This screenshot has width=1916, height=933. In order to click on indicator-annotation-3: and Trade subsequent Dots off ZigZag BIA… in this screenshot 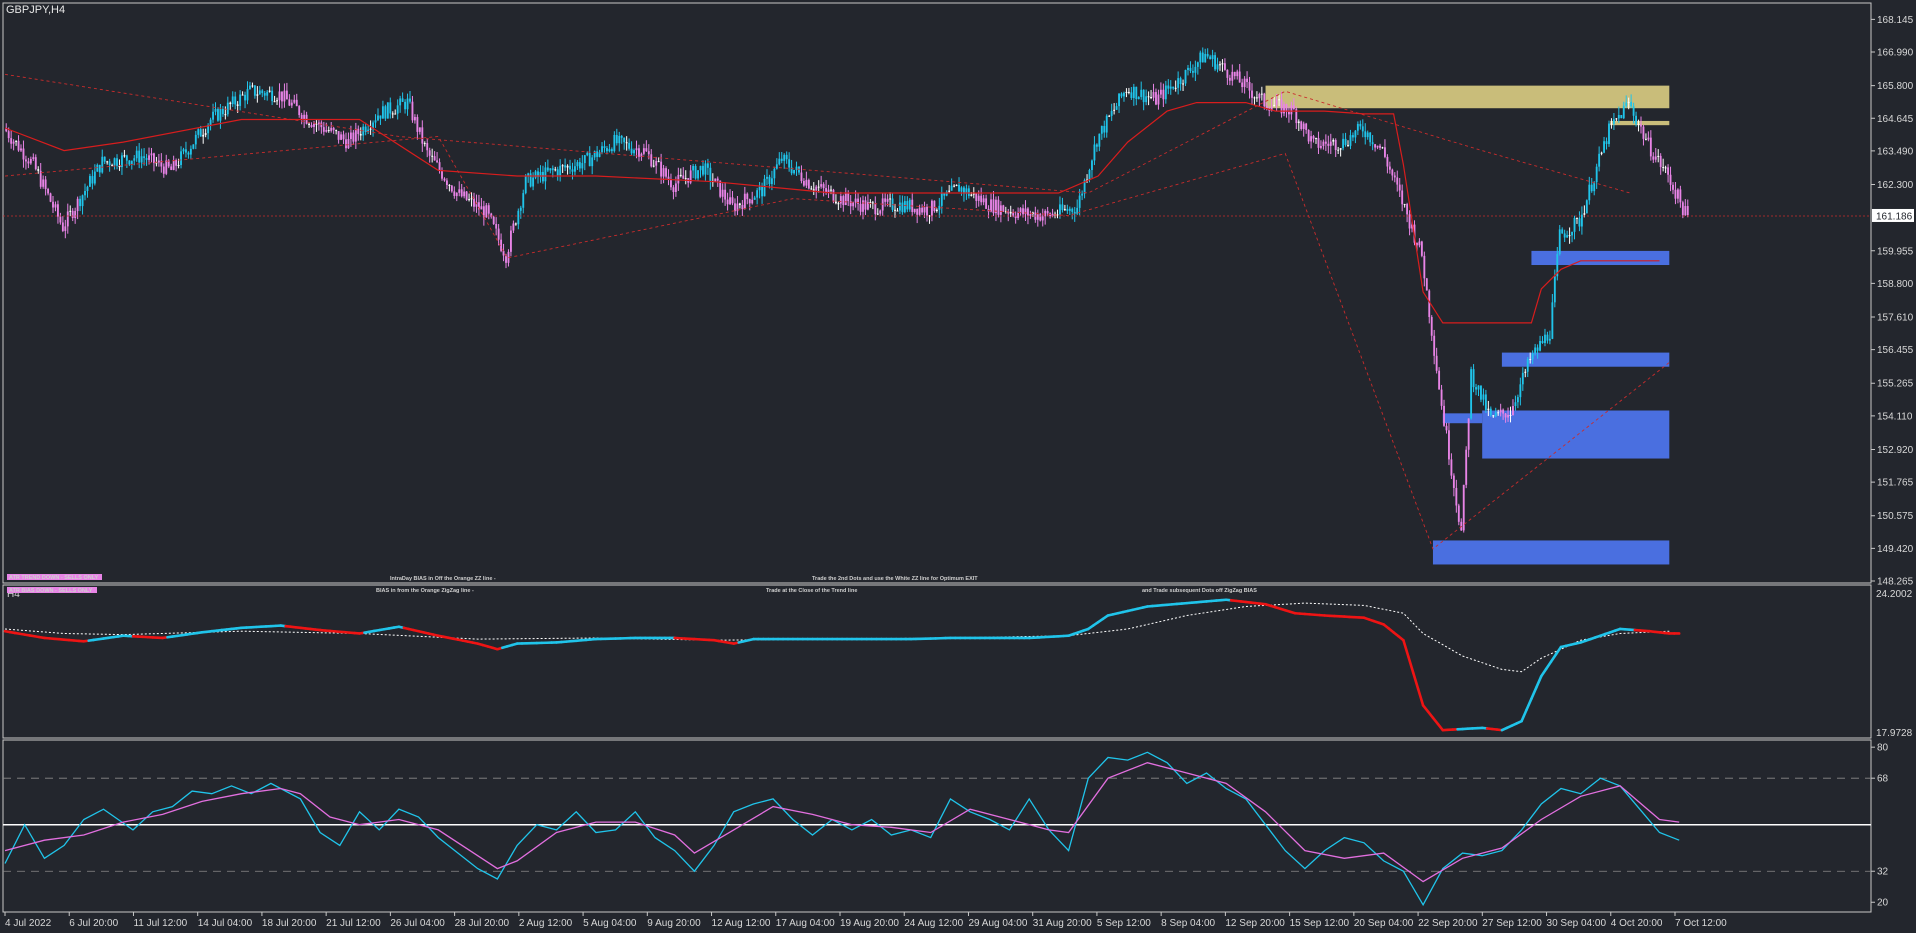, I will do `click(1199, 591)`.